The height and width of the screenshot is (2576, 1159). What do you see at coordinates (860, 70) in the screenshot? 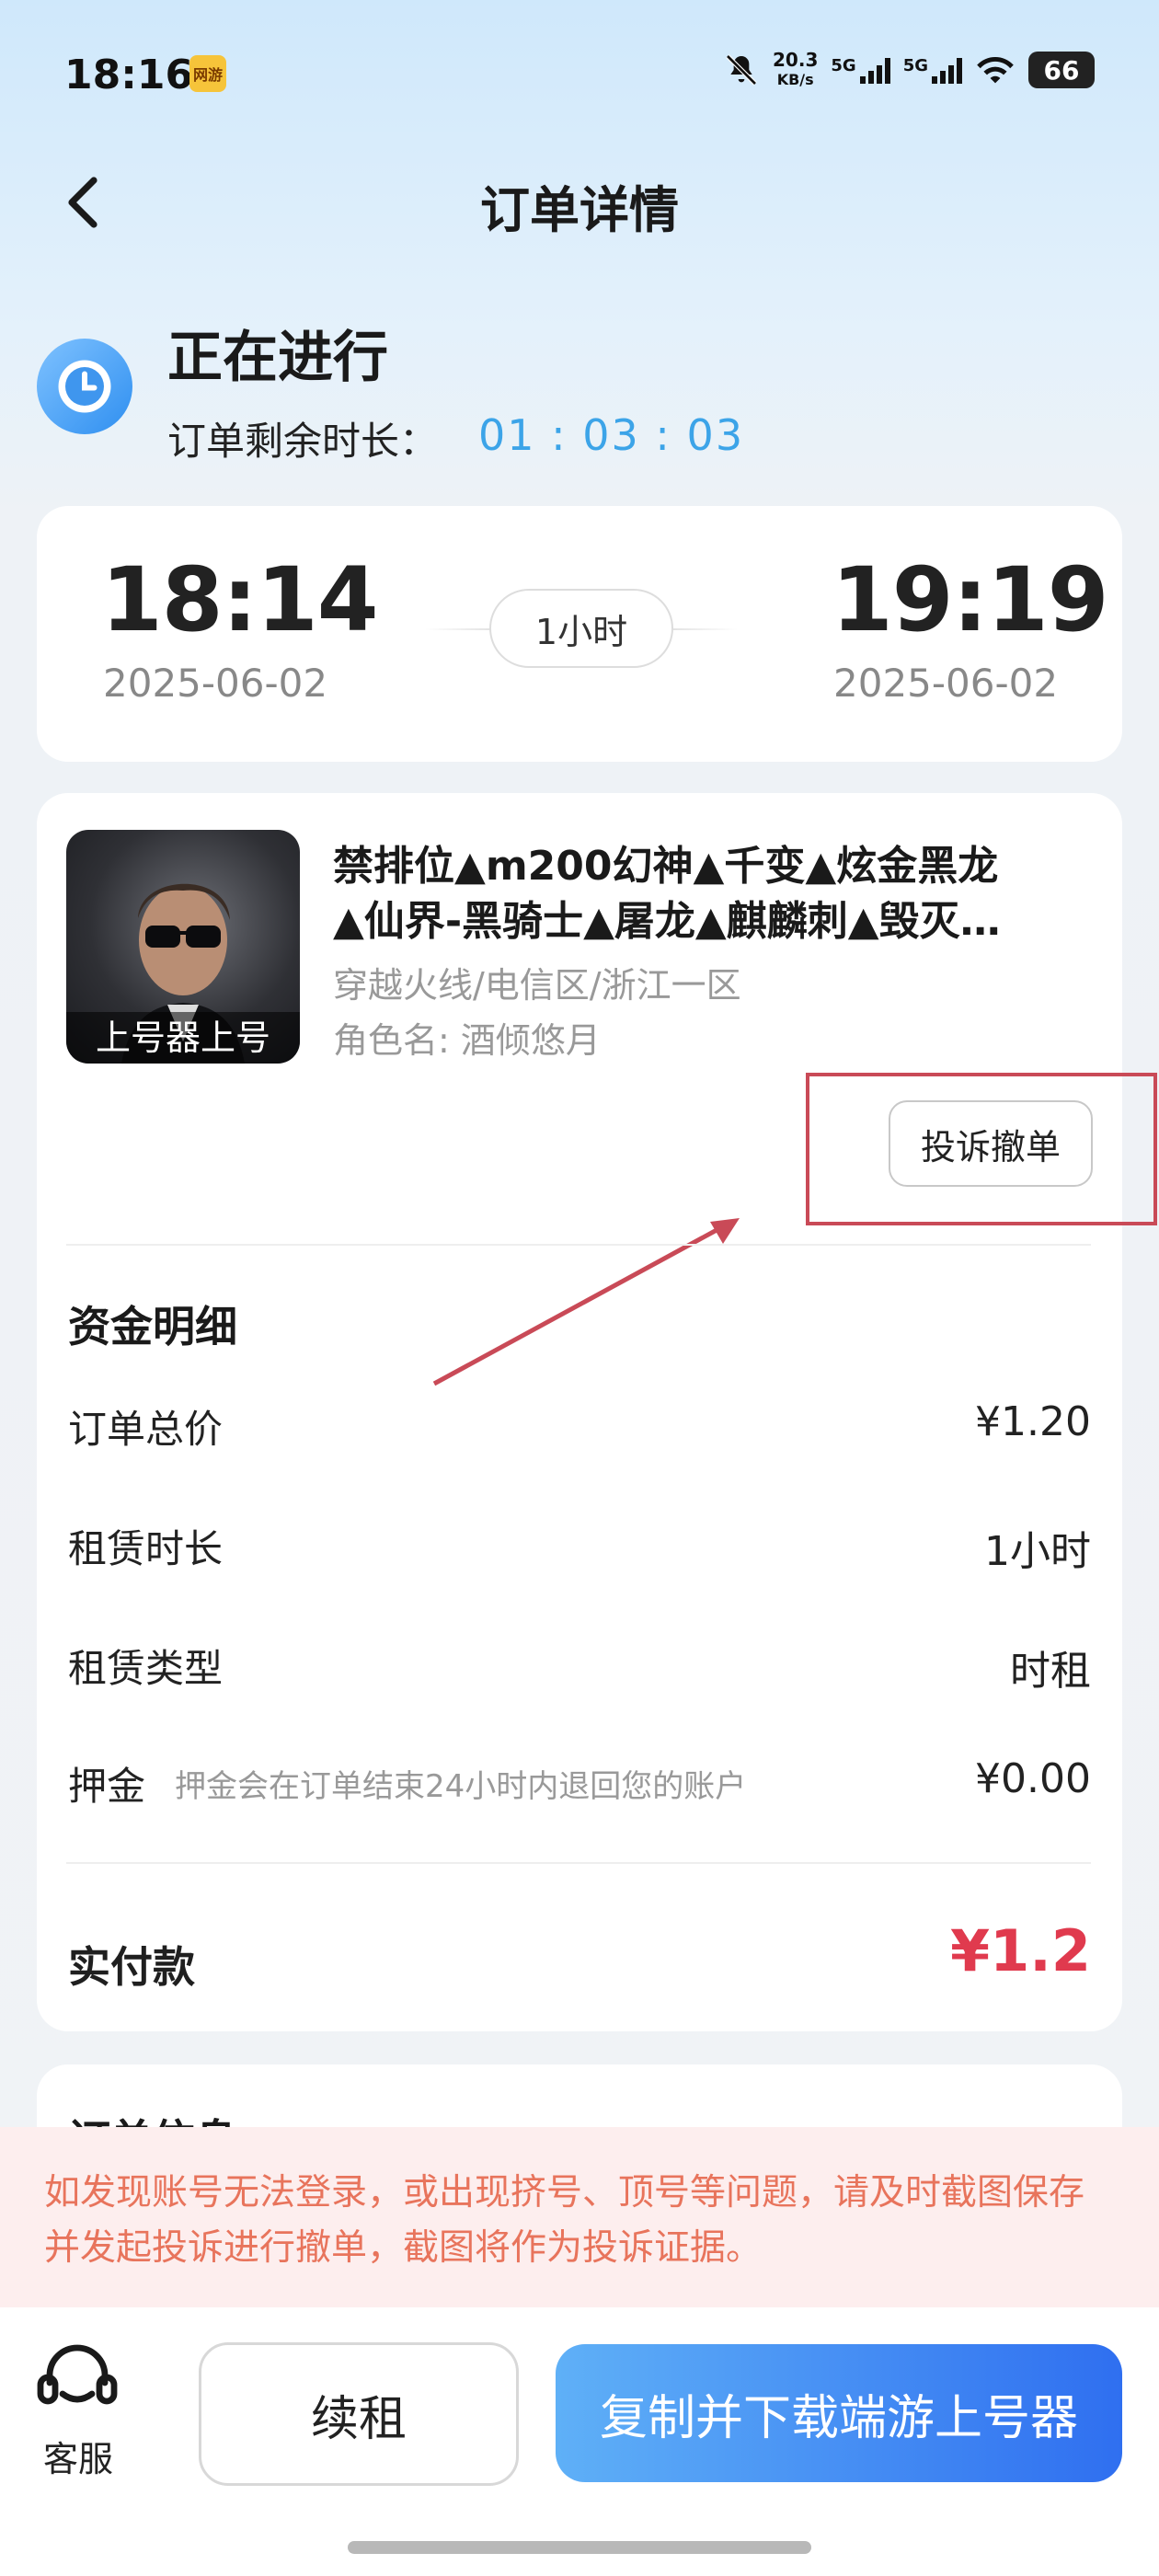
I see `signal-1-icon: 5G` at bounding box center [860, 70].